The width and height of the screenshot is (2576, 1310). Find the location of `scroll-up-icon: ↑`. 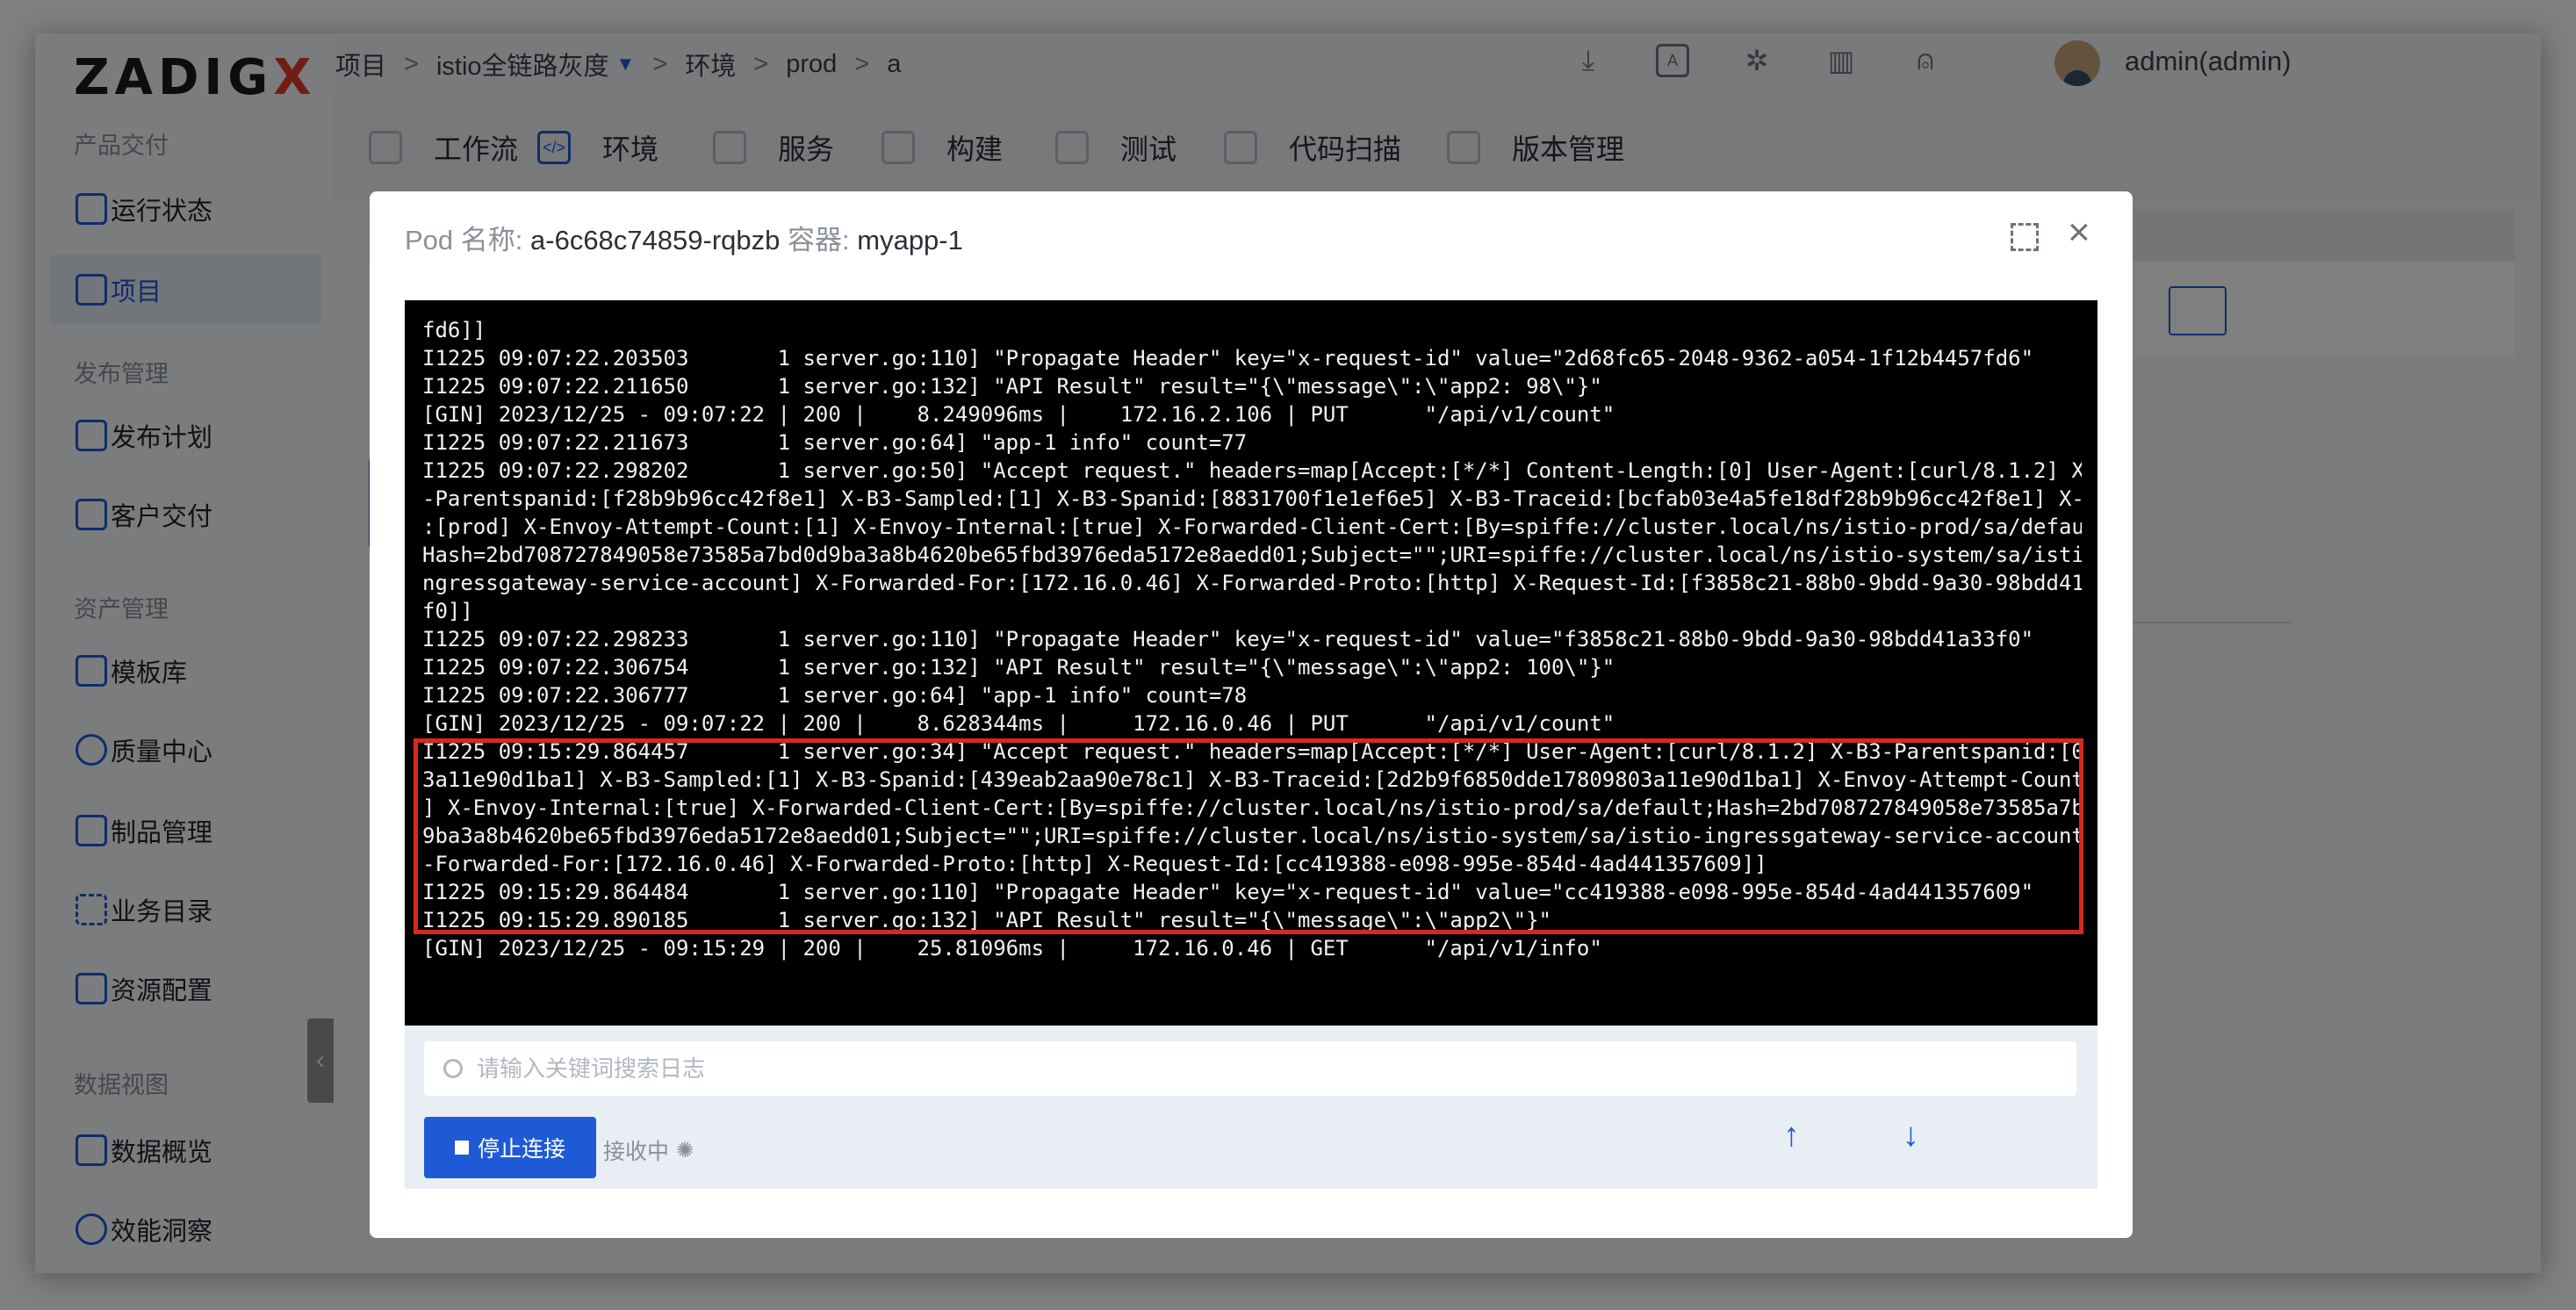

scroll-up-icon: ↑ is located at coordinates (1791, 1136).